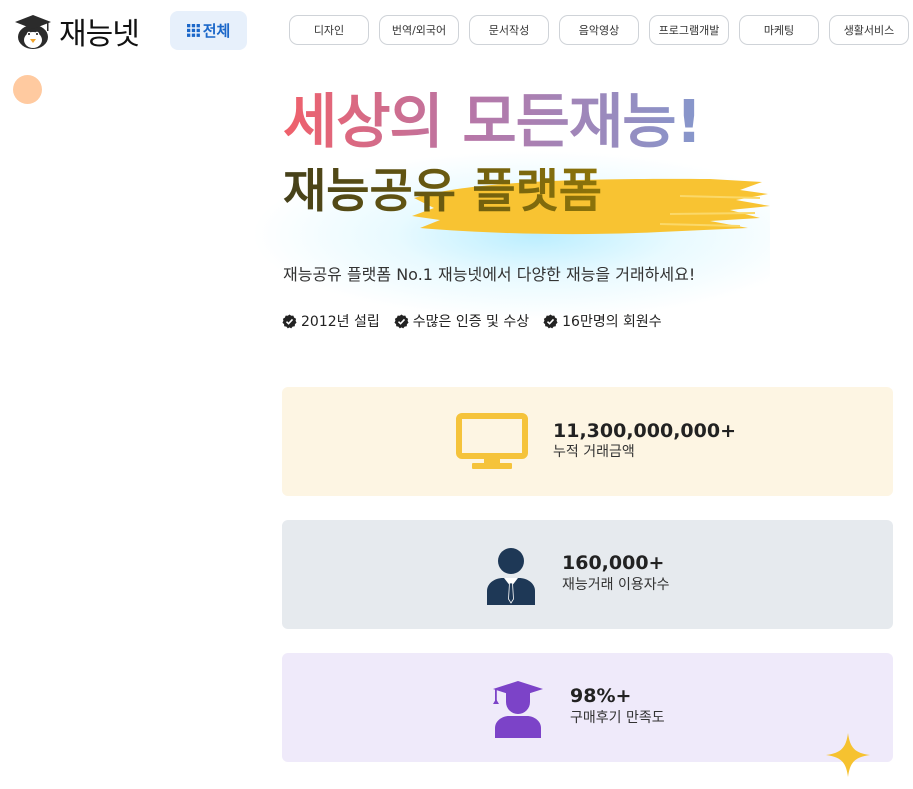 This screenshot has height=789, width=913. I want to click on category-music-video: 음악영상, so click(599, 30).